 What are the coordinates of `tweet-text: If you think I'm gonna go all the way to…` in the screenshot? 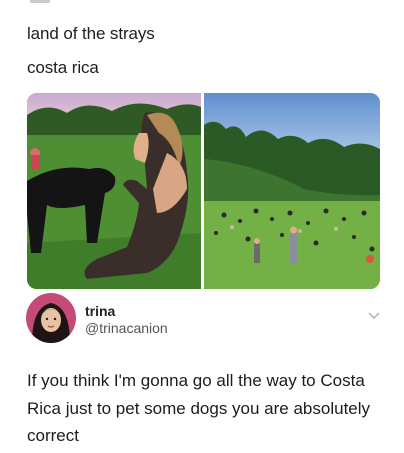 It's located at (199, 408).